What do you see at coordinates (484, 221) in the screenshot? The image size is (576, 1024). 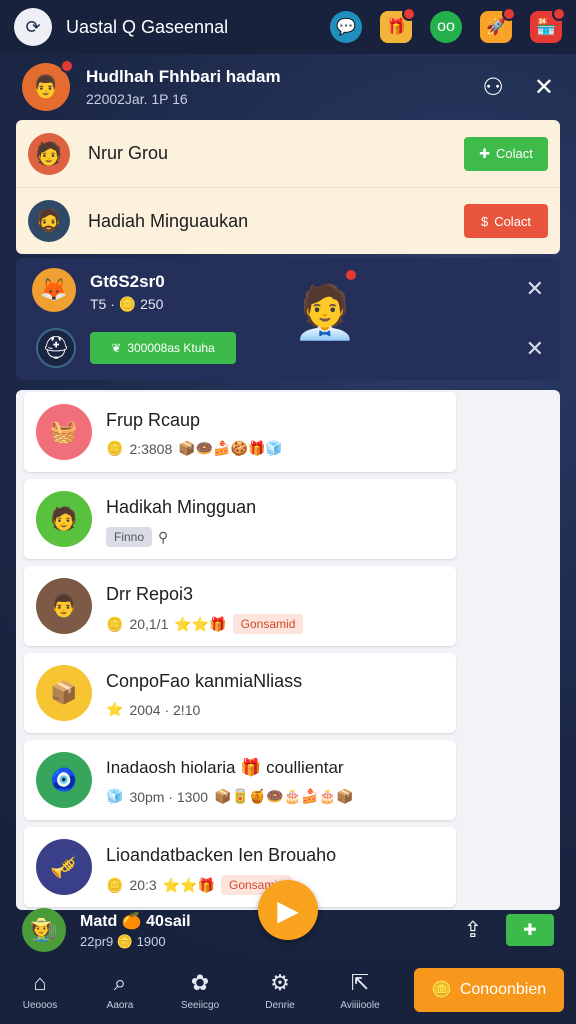 I see `coin-icon: $` at bounding box center [484, 221].